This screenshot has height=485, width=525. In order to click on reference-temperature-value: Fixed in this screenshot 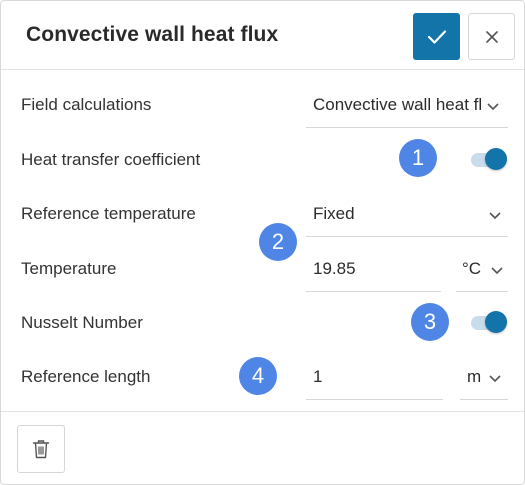, I will do `click(334, 213)`.